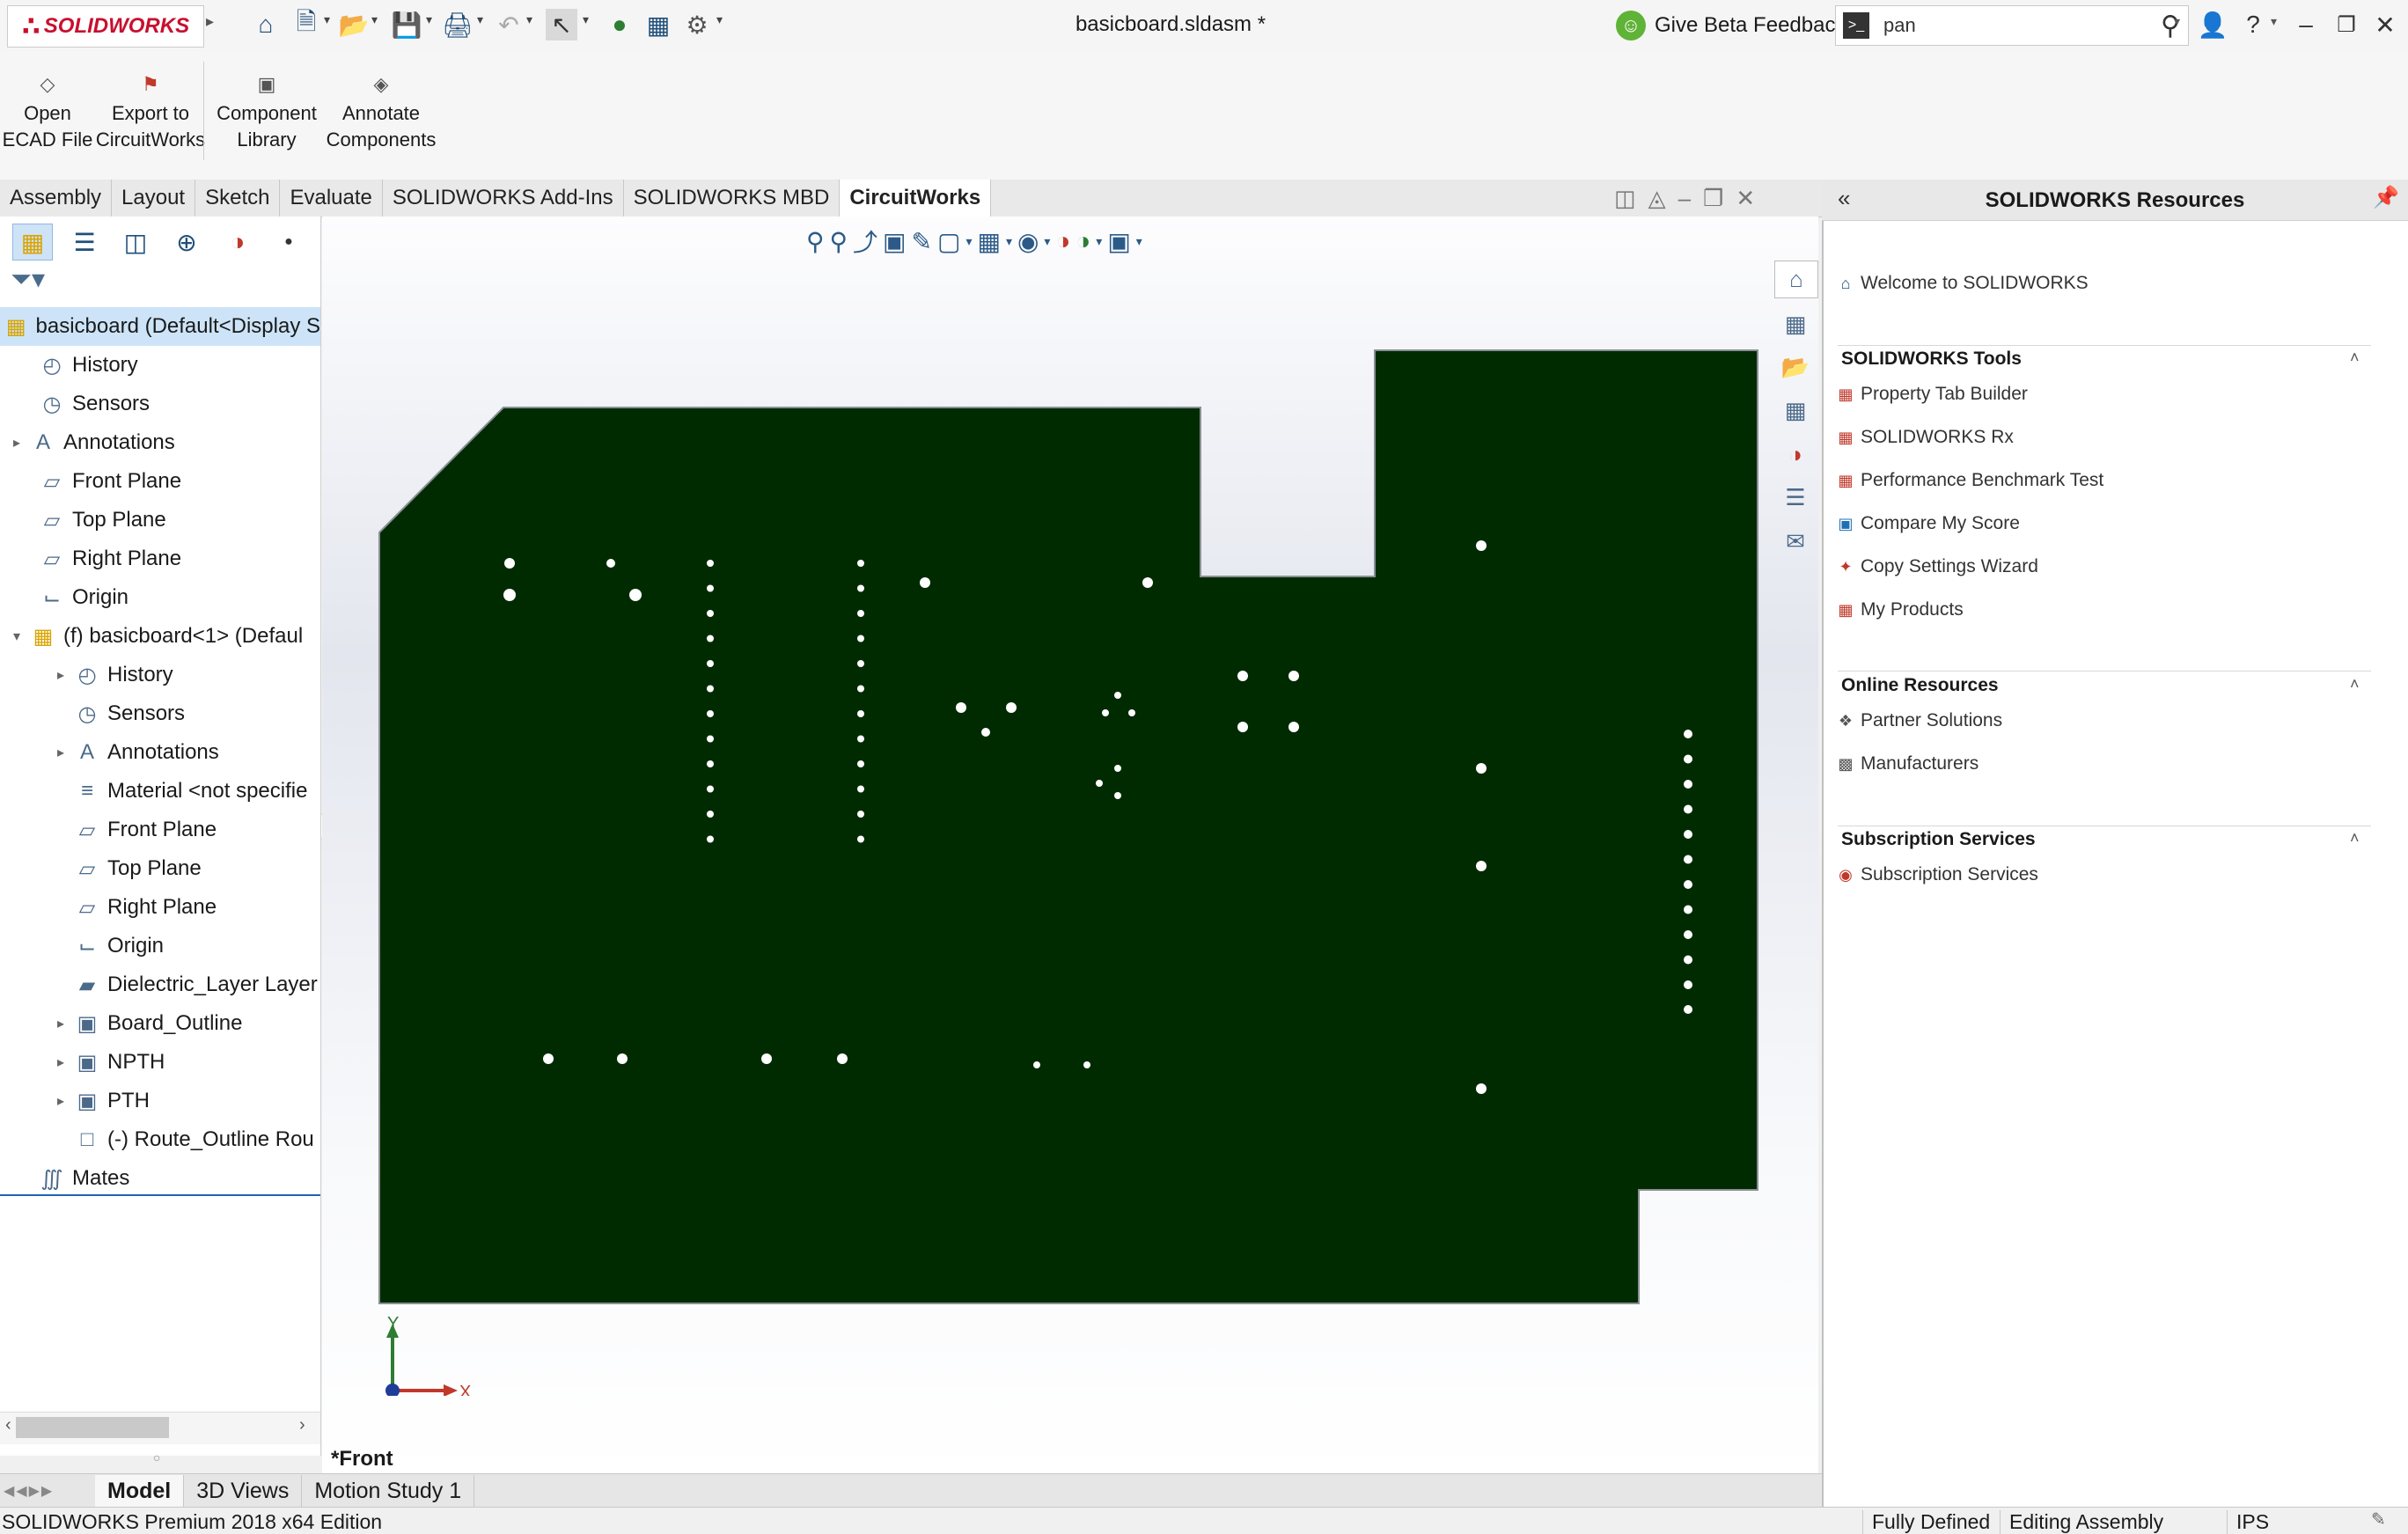 This screenshot has height=1534, width=2408. What do you see at coordinates (948, 241) in the screenshot?
I see `view-orientation-icon: ▢` at bounding box center [948, 241].